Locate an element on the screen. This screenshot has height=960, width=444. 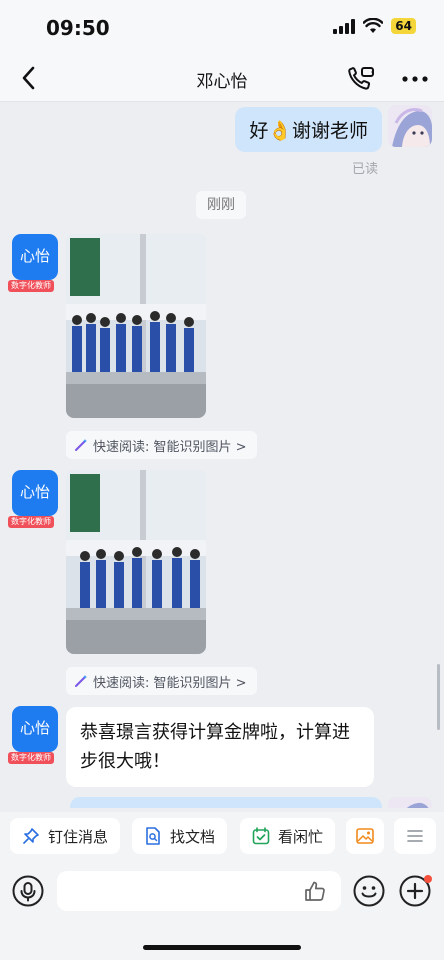
chevron-left-icon is located at coordinates (28, 78).